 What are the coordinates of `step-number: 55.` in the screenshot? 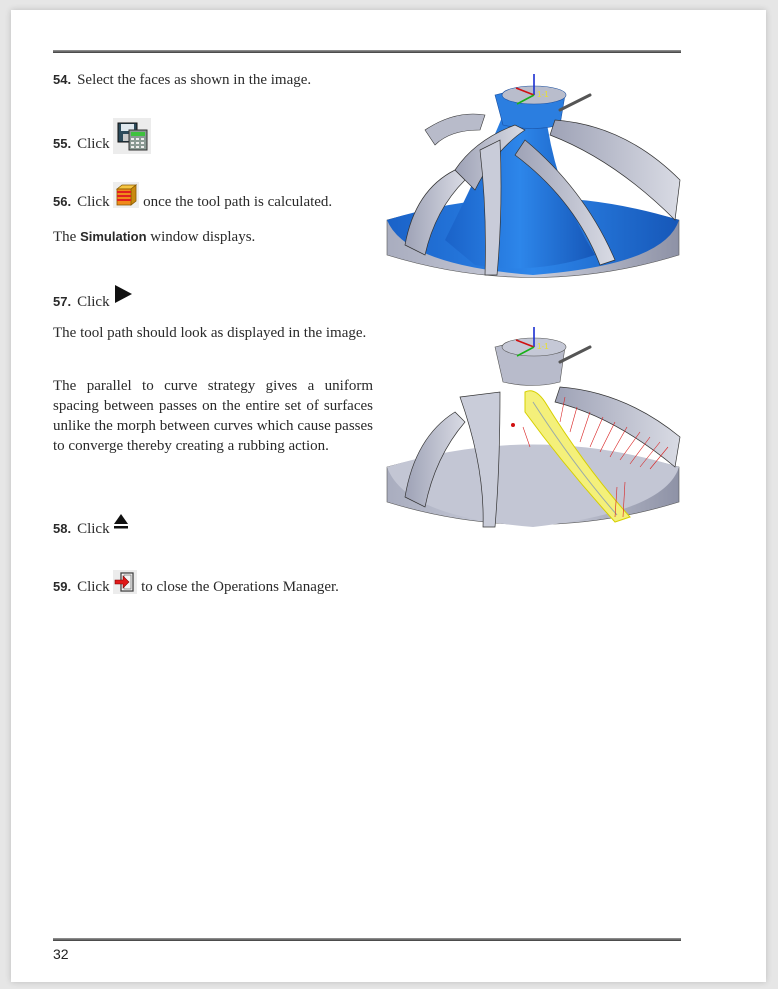 It's located at (62, 143).